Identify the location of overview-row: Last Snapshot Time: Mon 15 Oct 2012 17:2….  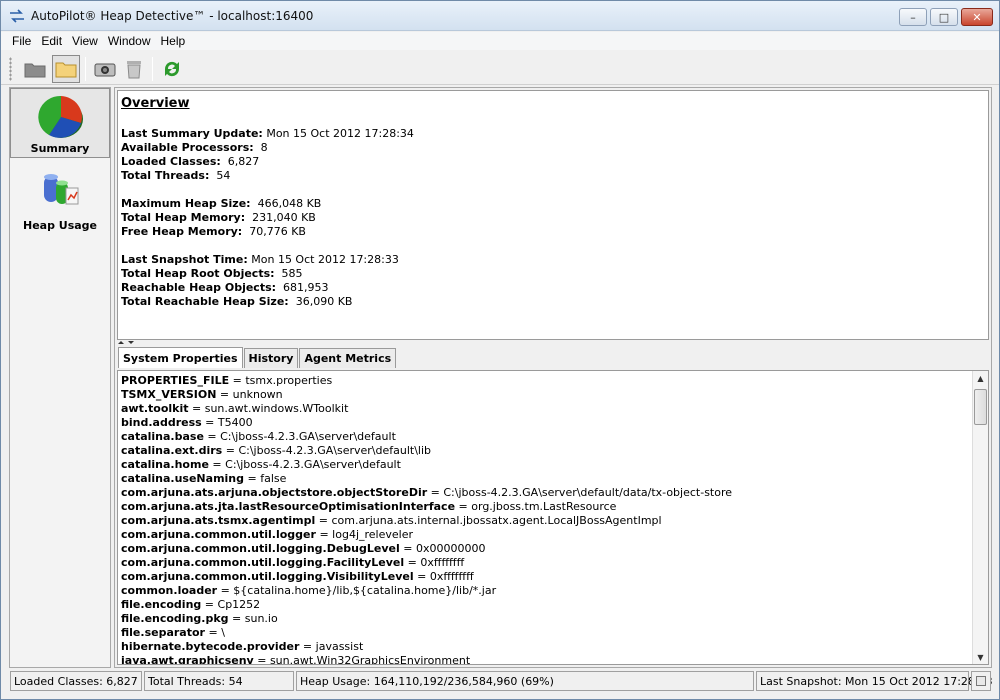
(260, 259).